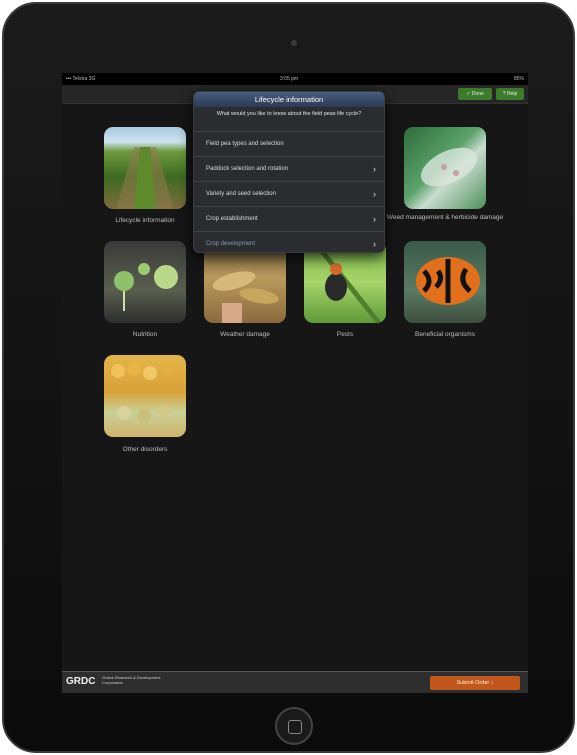 The height and width of the screenshot is (755, 577). What do you see at coordinates (247, 169) in the screenshot?
I see `menu-item-label: Paddock selection and rotation` at bounding box center [247, 169].